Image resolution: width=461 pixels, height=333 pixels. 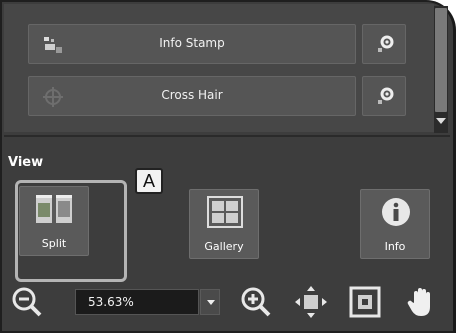 I want to click on view-heading: View, so click(x=26, y=162).